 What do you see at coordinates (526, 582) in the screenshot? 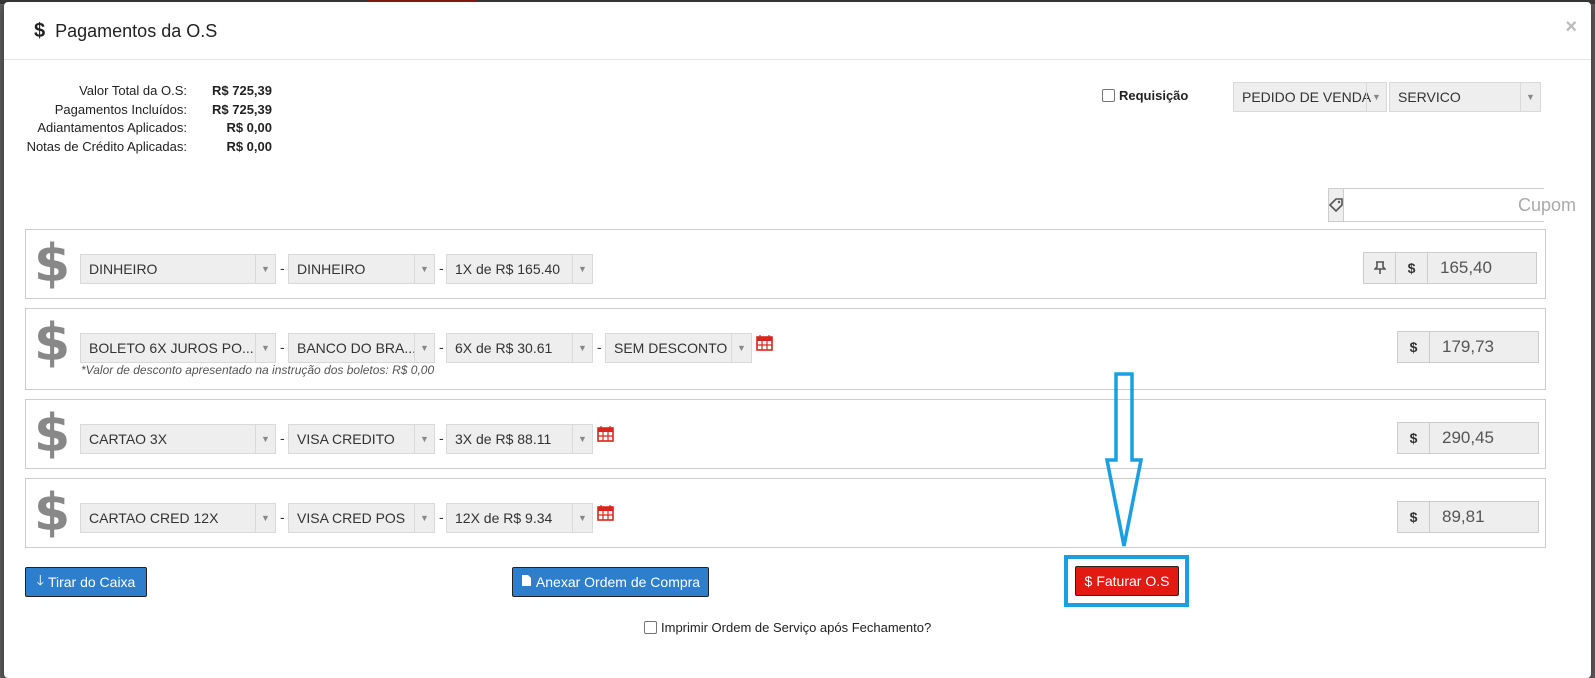
I see `file-icon` at bounding box center [526, 582].